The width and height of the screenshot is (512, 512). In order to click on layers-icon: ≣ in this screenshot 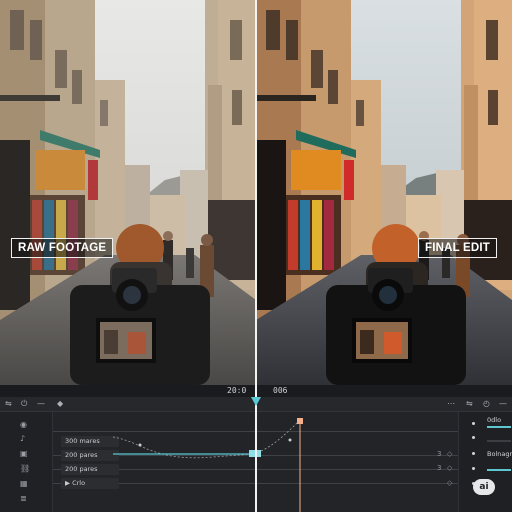, I will do `click(23, 499)`.